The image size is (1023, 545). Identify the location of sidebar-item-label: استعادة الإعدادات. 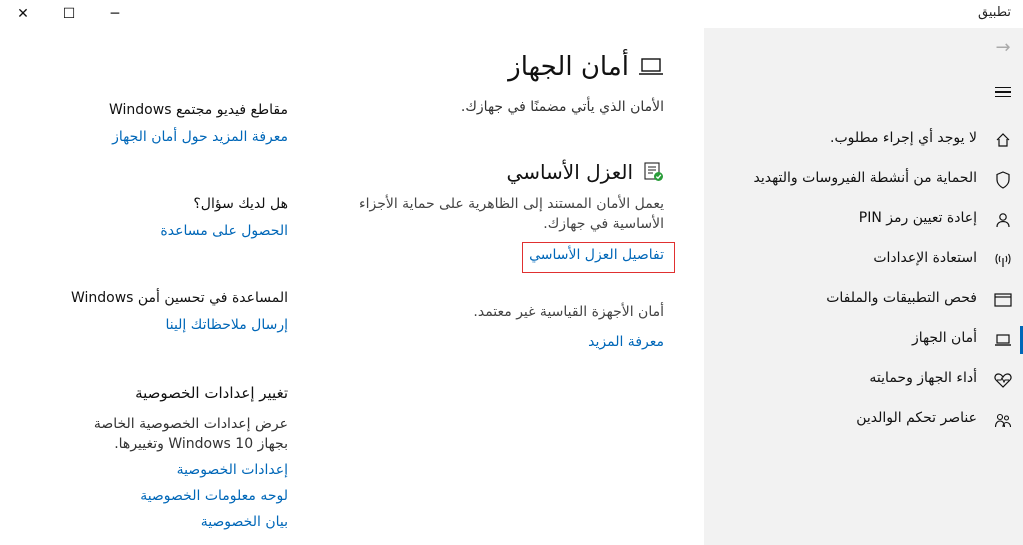
(925, 258).